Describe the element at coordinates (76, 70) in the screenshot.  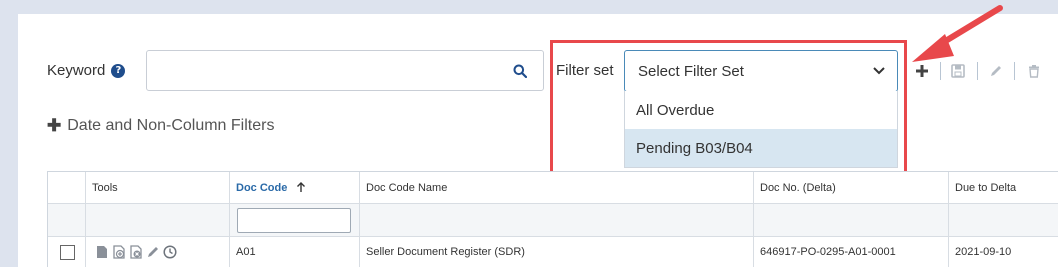
I see `keyword-label: Keyword` at that location.